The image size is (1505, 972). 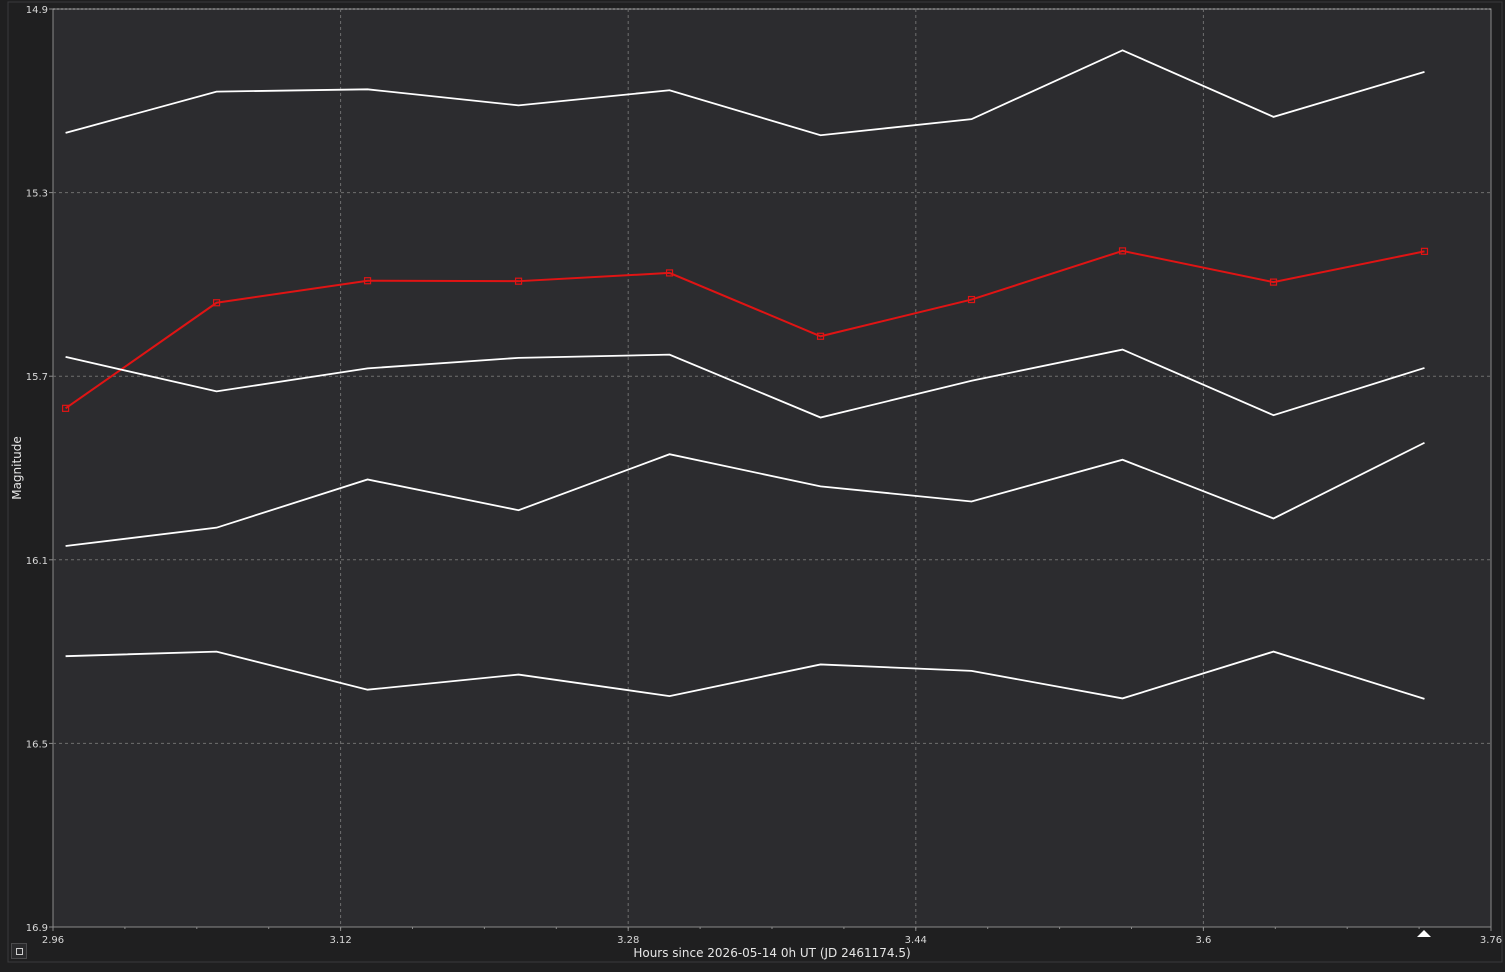 What do you see at coordinates (37, 10) in the screenshot?
I see `y-tick-label: 14.9` at bounding box center [37, 10].